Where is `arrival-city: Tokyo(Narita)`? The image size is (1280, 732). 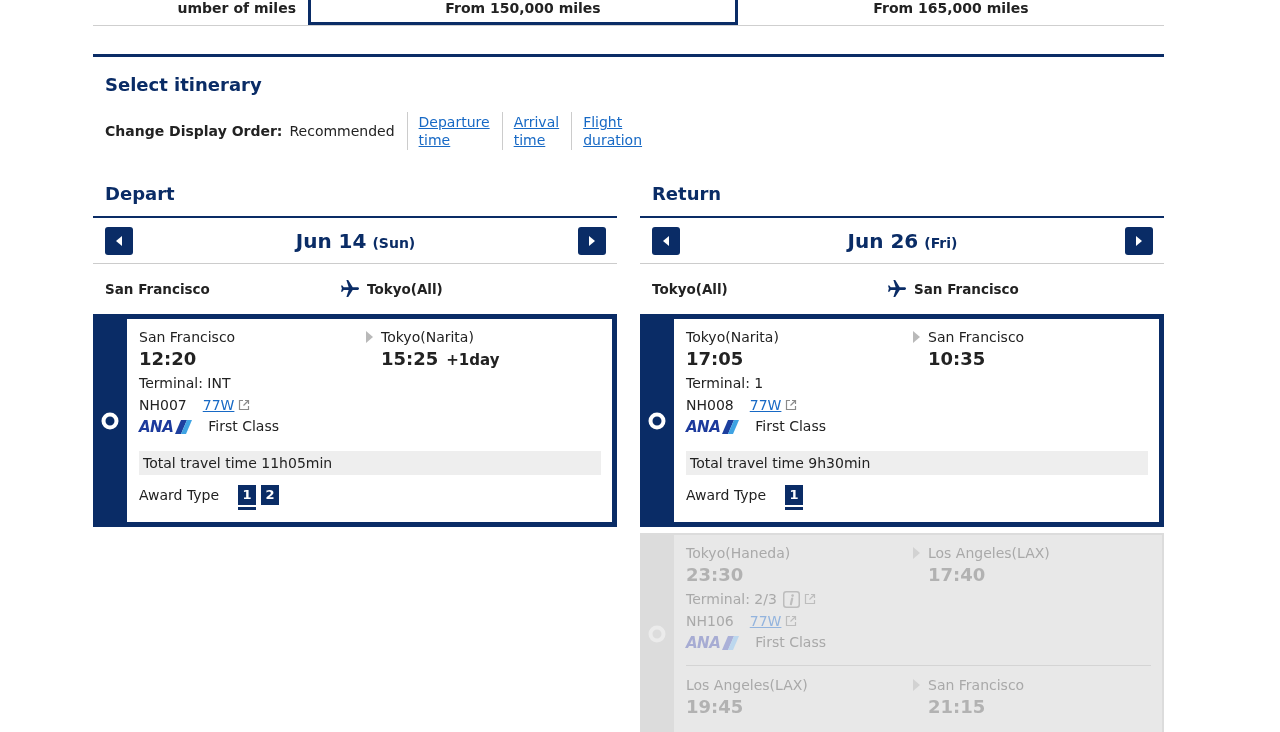 arrival-city: Tokyo(Narita) is located at coordinates (427, 337).